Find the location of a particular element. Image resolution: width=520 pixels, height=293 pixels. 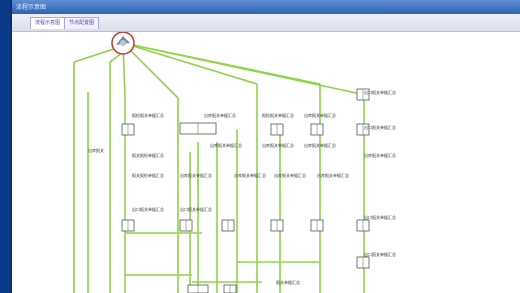

node-label: 报关单据汇总 is located at coordinates (288, 282).